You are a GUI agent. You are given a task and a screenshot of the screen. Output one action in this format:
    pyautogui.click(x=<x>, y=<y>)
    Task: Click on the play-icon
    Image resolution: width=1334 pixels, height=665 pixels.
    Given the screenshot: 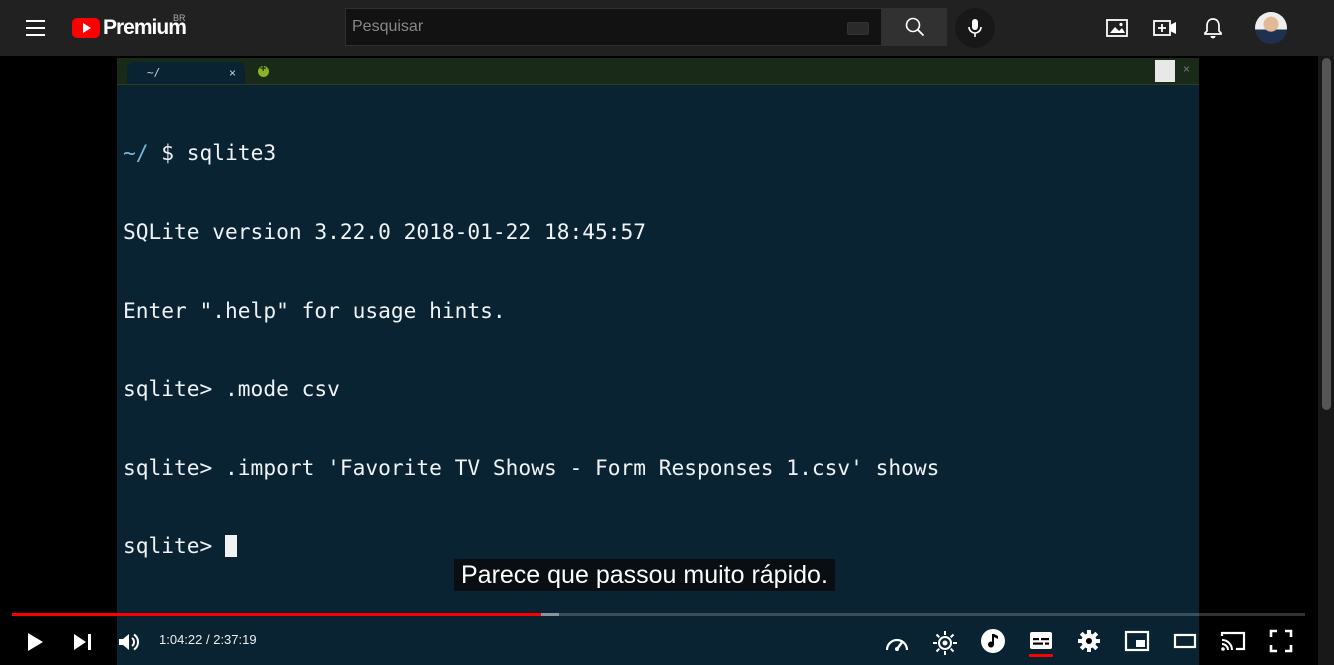 What is the action you would take?
    pyautogui.click(x=35, y=642)
    